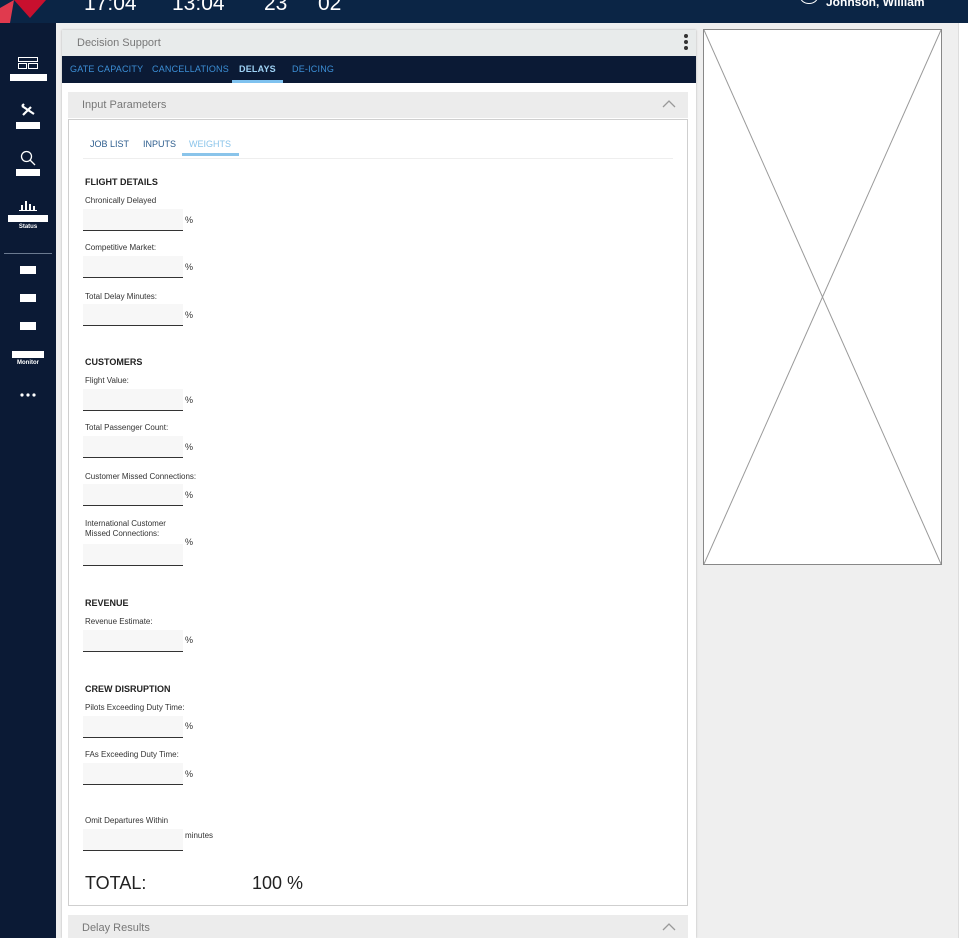  I want to click on panel-title: Decision Support, so click(119, 43).